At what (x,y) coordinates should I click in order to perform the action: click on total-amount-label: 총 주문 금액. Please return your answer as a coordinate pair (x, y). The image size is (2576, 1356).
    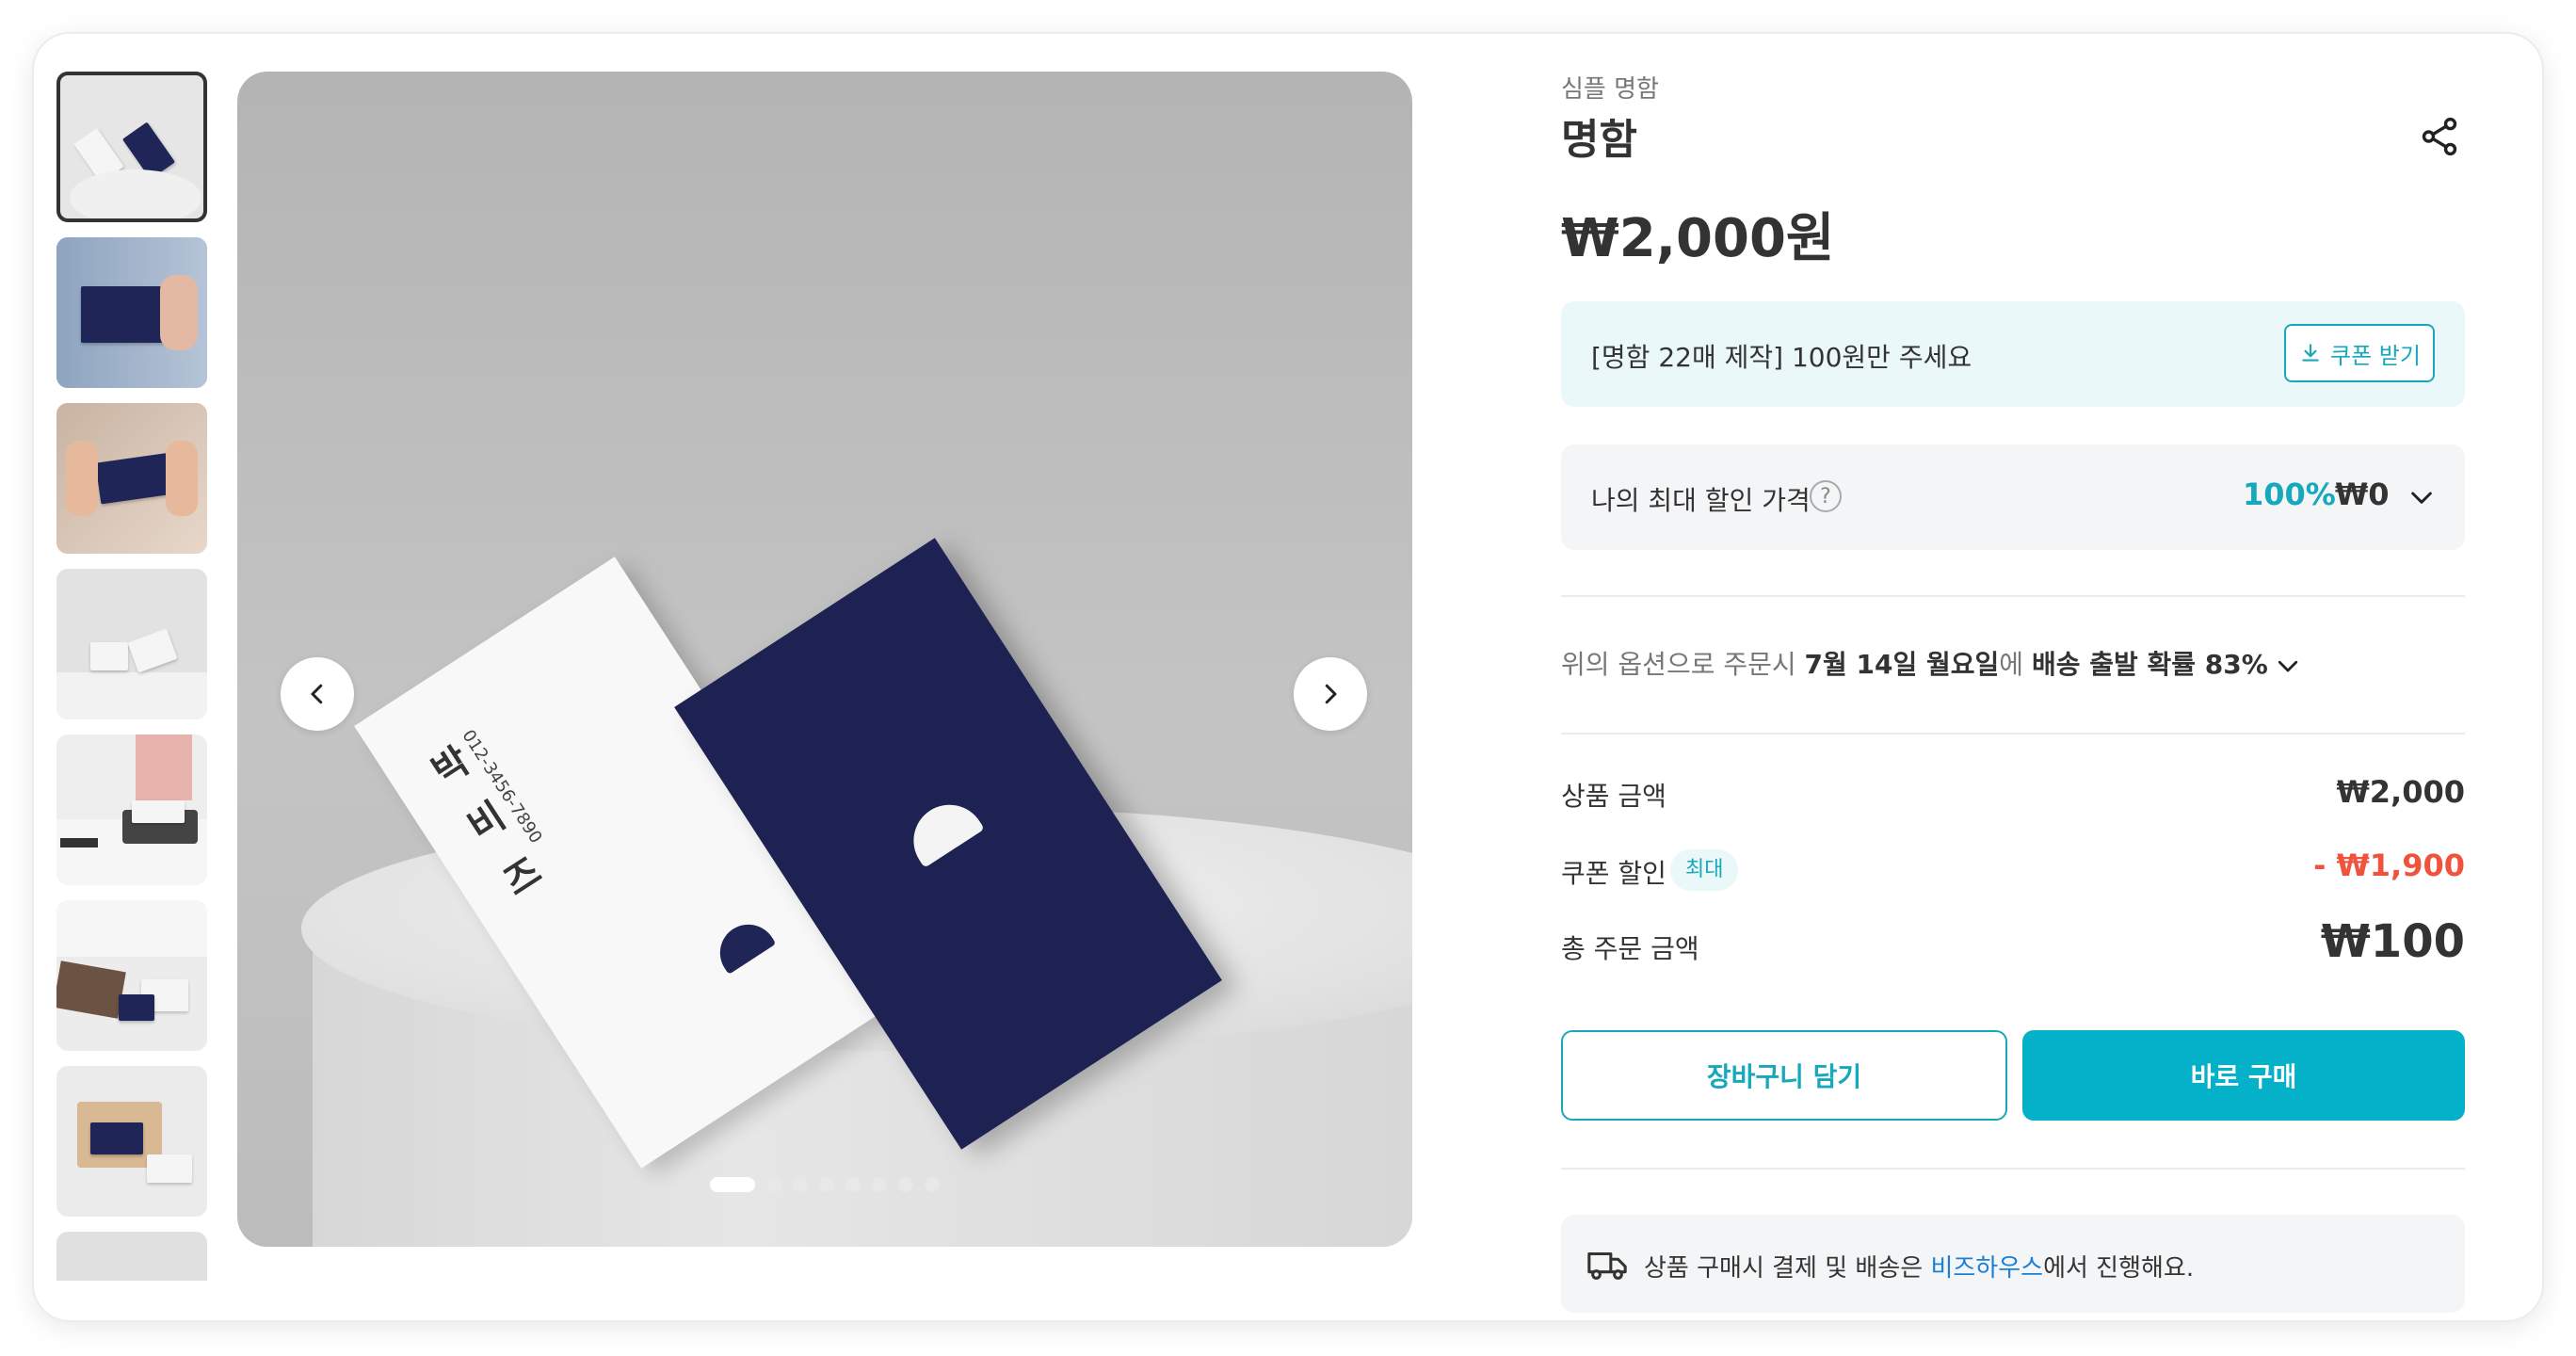
    Looking at the image, I should click on (1630, 948).